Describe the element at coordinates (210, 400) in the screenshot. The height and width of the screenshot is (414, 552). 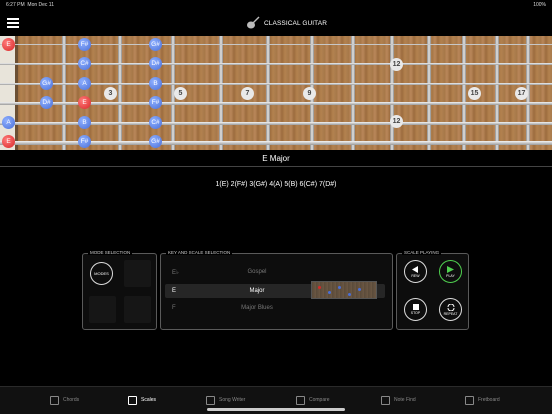
I see `song-writer-icon` at that location.